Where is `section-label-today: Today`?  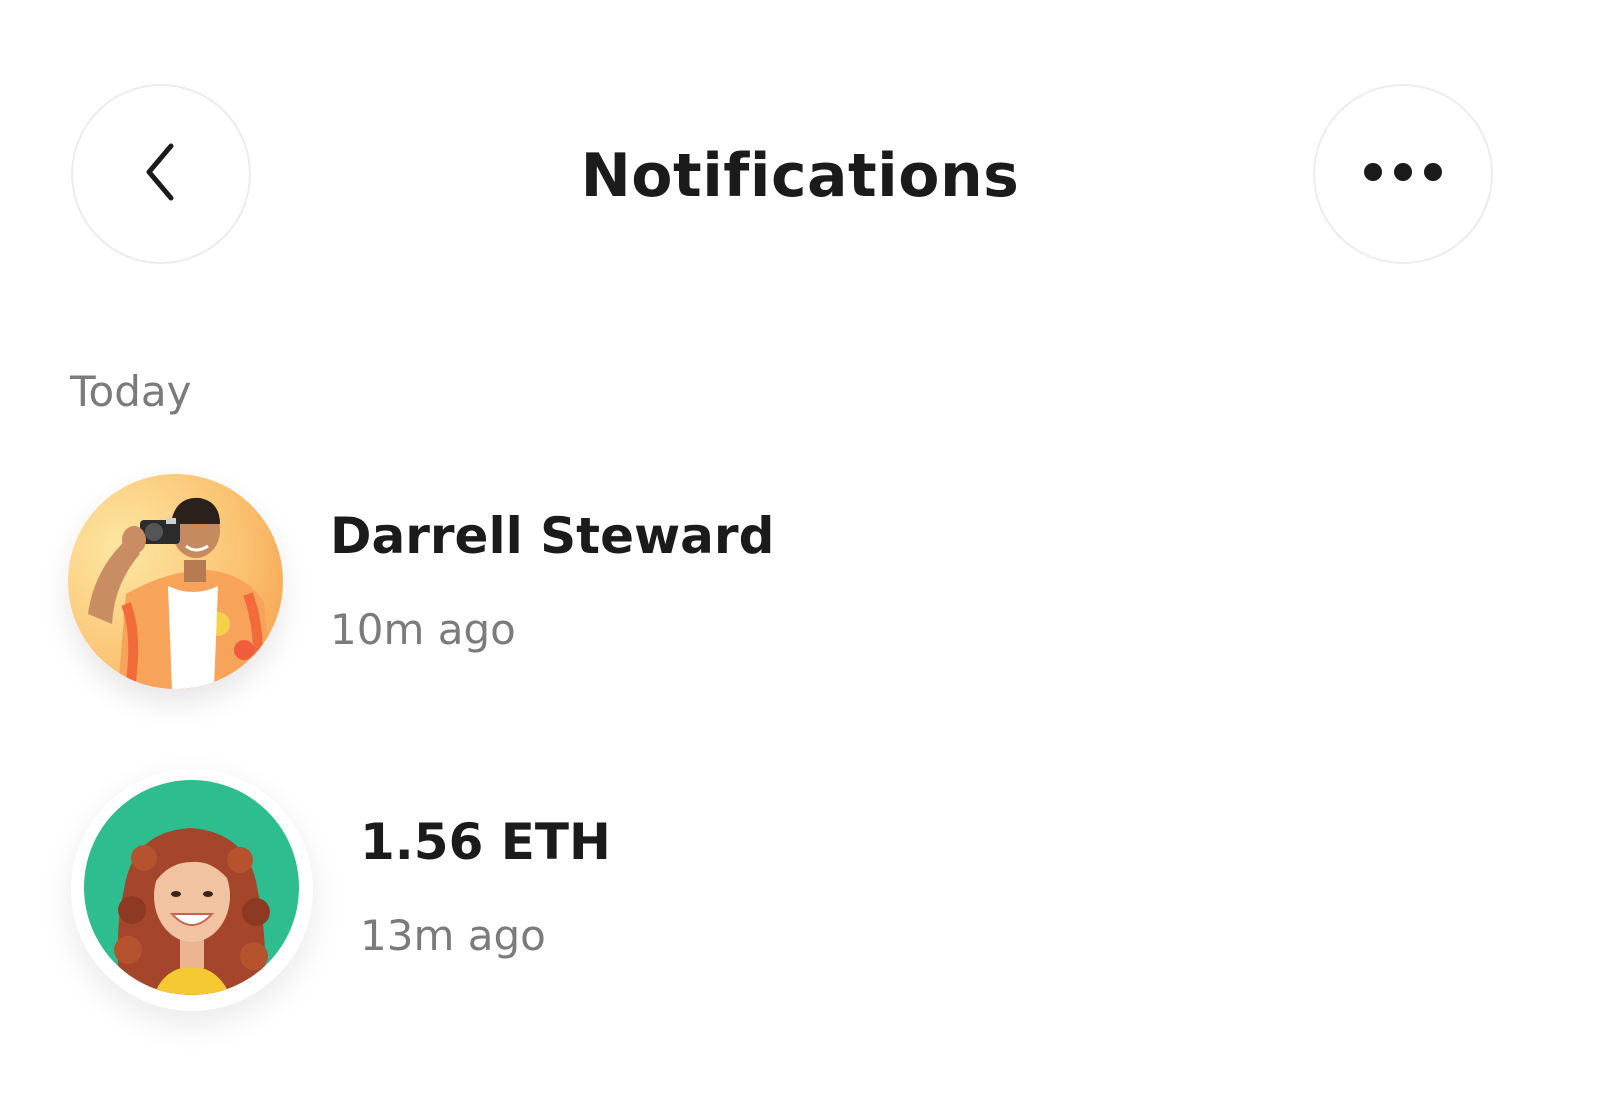 section-label-today: Today is located at coordinates (131, 391).